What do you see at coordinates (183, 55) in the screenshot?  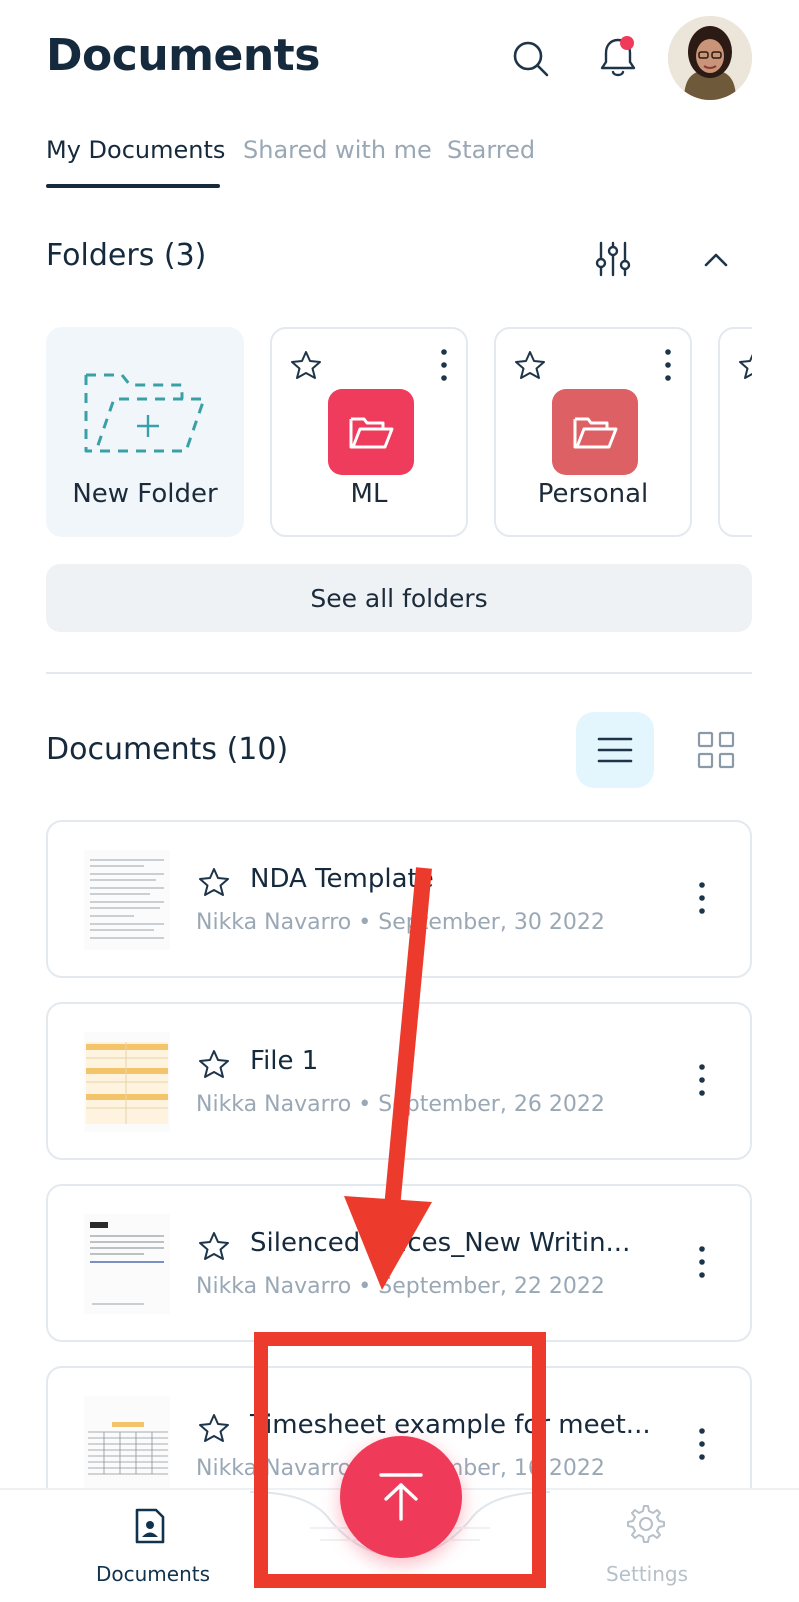 I see `page-title: Documents` at bounding box center [183, 55].